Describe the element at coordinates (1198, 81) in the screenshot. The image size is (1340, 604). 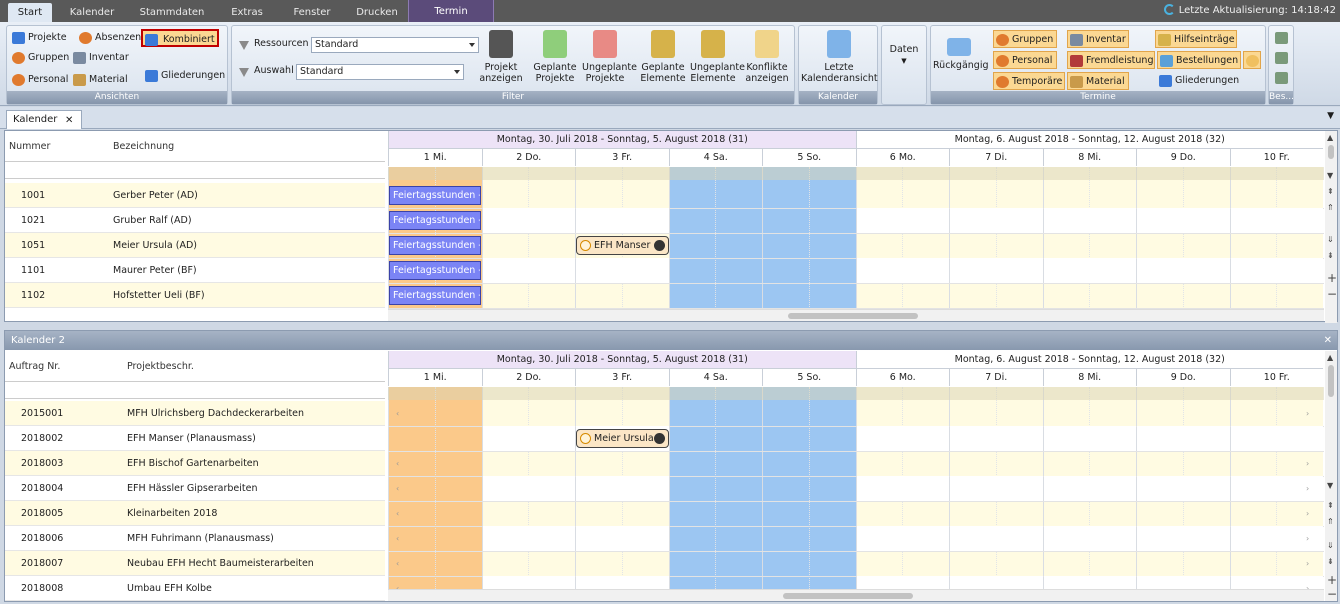
I see `termine-gliederungen-button: Gliederungen` at that location.